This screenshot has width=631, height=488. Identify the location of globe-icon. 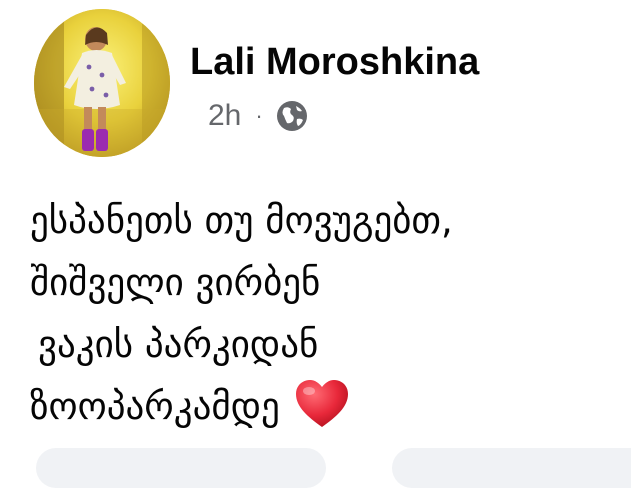
(292, 116).